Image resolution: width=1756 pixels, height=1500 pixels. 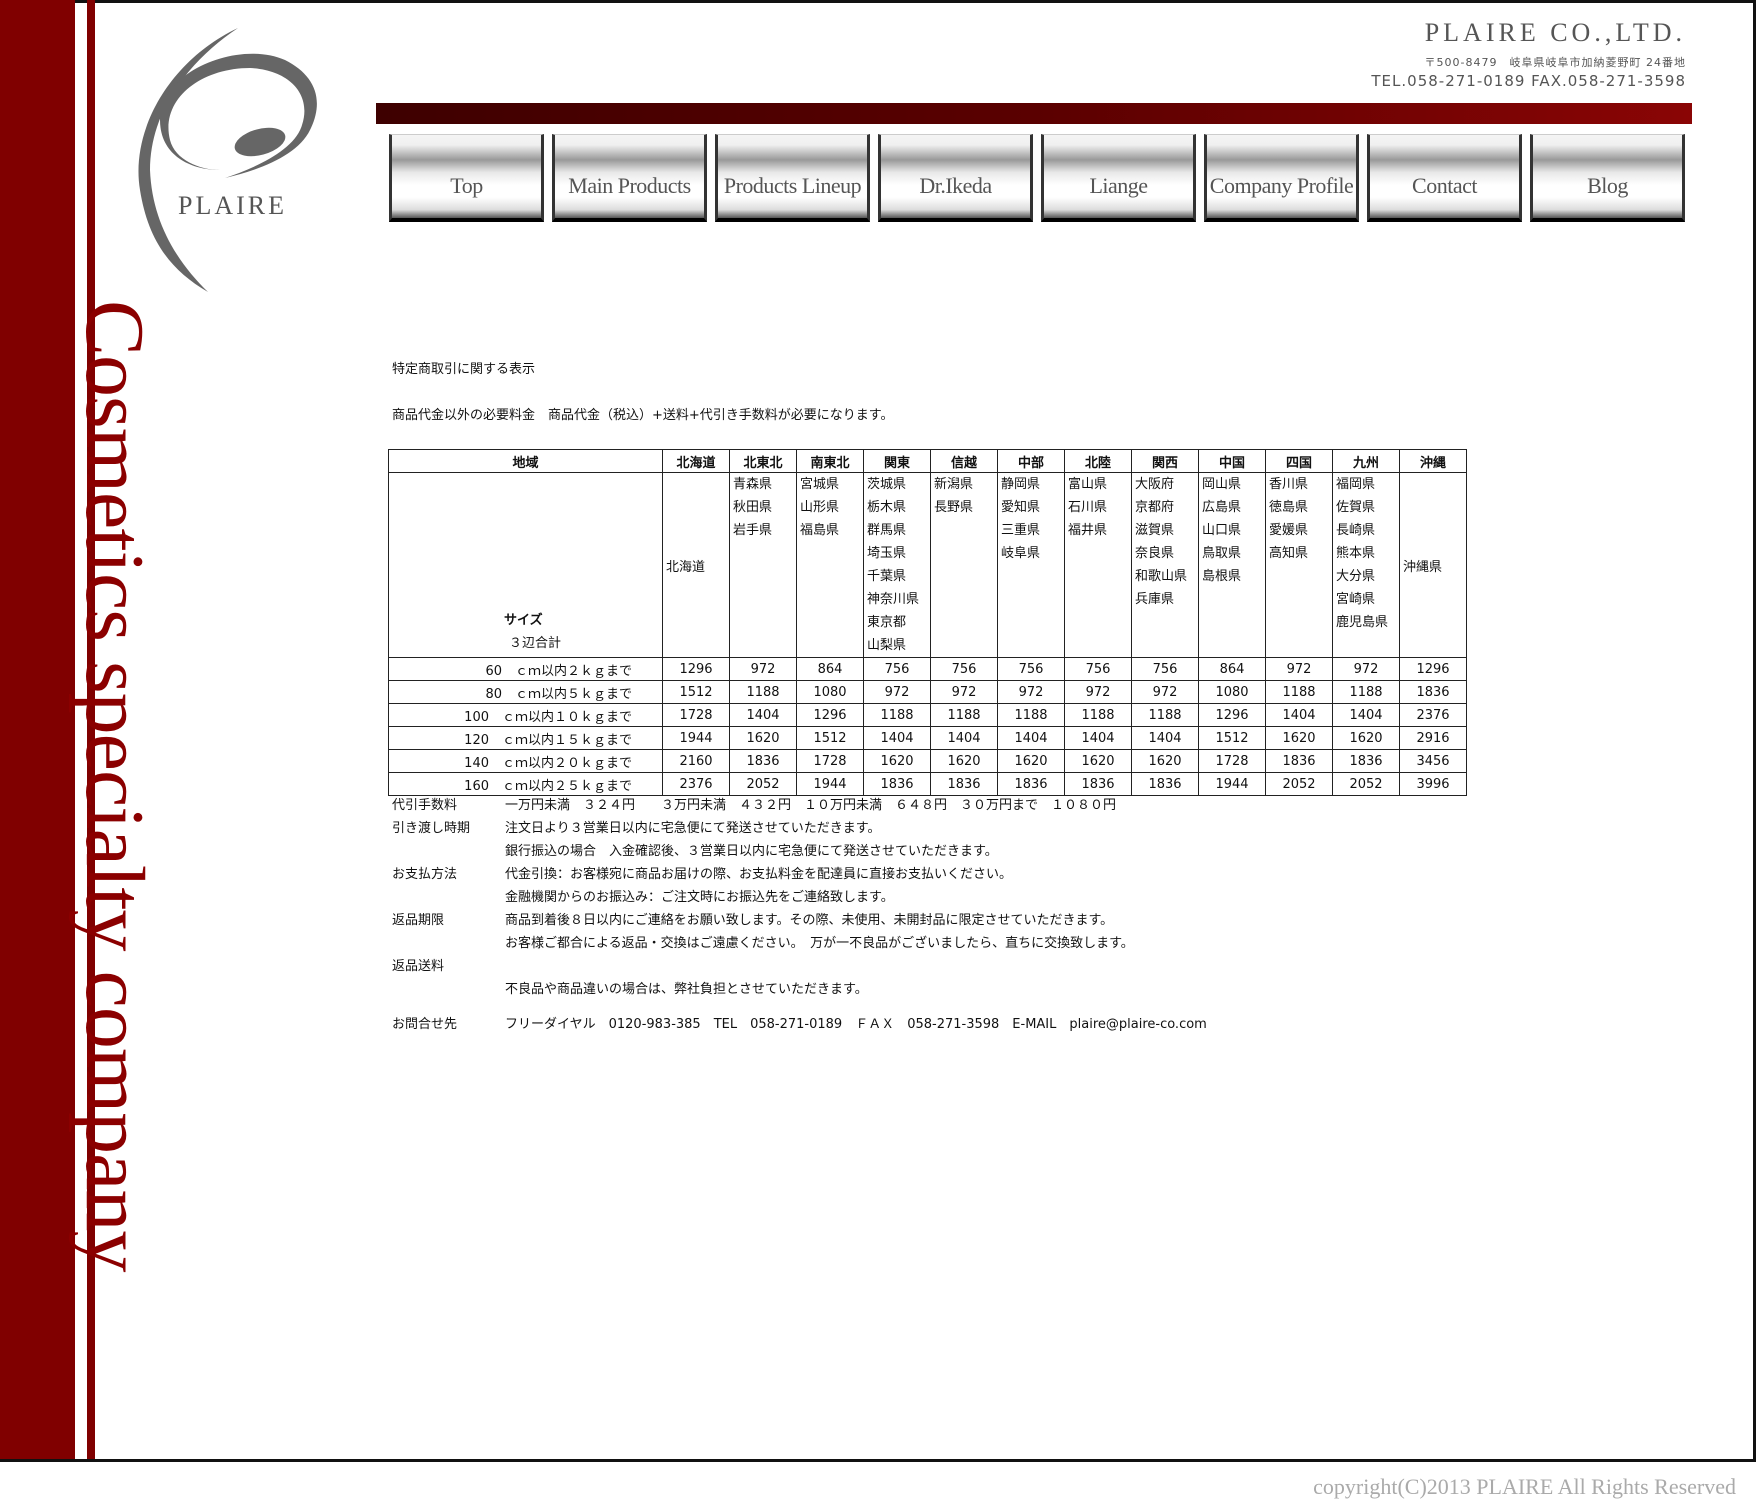 What do you see at coordinates (799, 966) in the screenshot?
I see `info-row: 返品送料` at bounding box center [799, 966].